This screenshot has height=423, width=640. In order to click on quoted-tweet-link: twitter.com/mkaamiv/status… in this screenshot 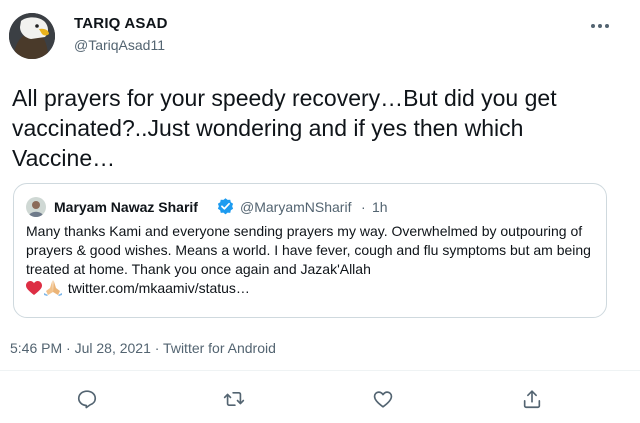, I will do `click(159, 288)`.